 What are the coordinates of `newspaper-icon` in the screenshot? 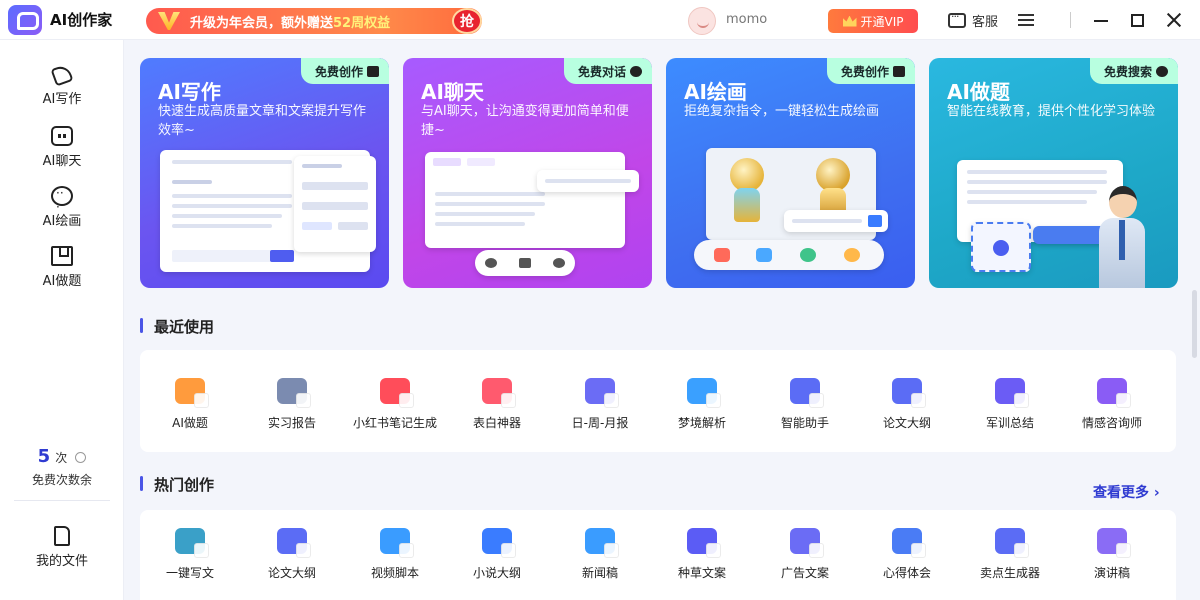 It's located at (602, 543).